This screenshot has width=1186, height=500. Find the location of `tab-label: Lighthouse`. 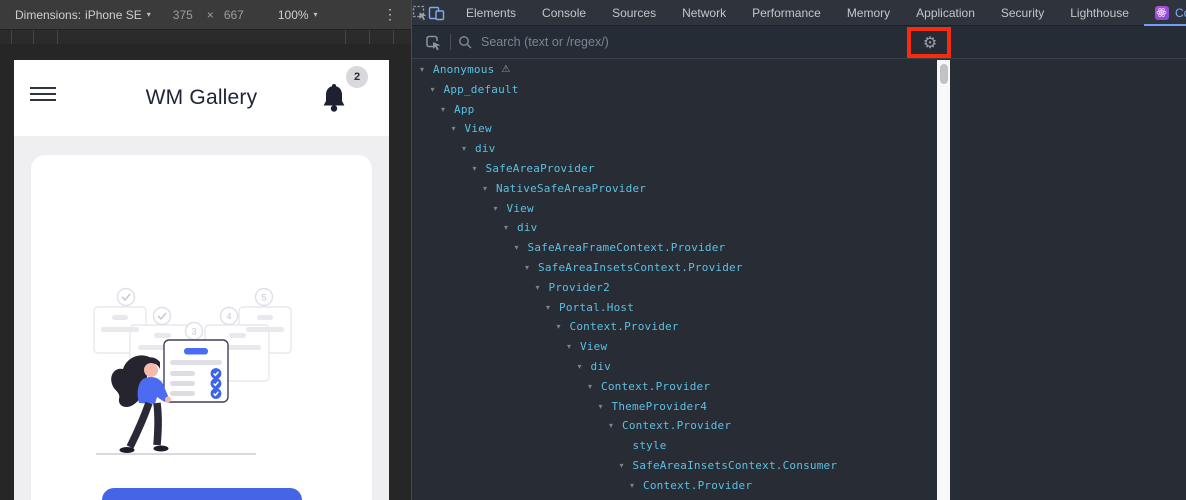

tab-label: Lighthouse is located at coordinates (1099, 12).